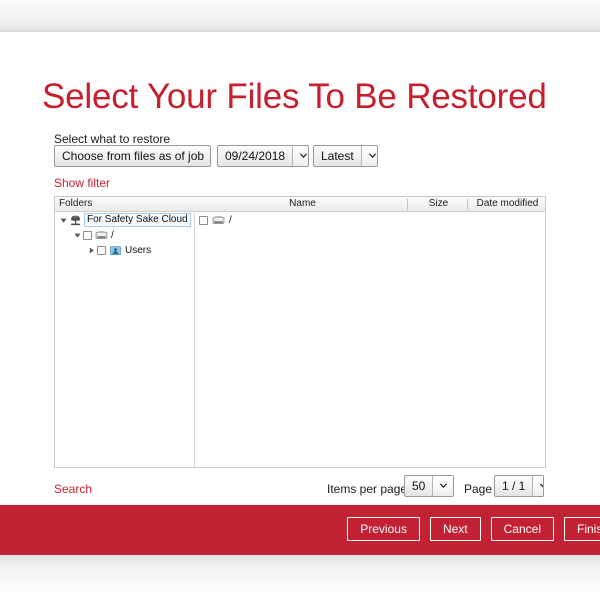 This screenshot has height=600, width=600. I want to click on folder-tree-pane: For Safety Sake Cloud / Users, so click(125, 340).